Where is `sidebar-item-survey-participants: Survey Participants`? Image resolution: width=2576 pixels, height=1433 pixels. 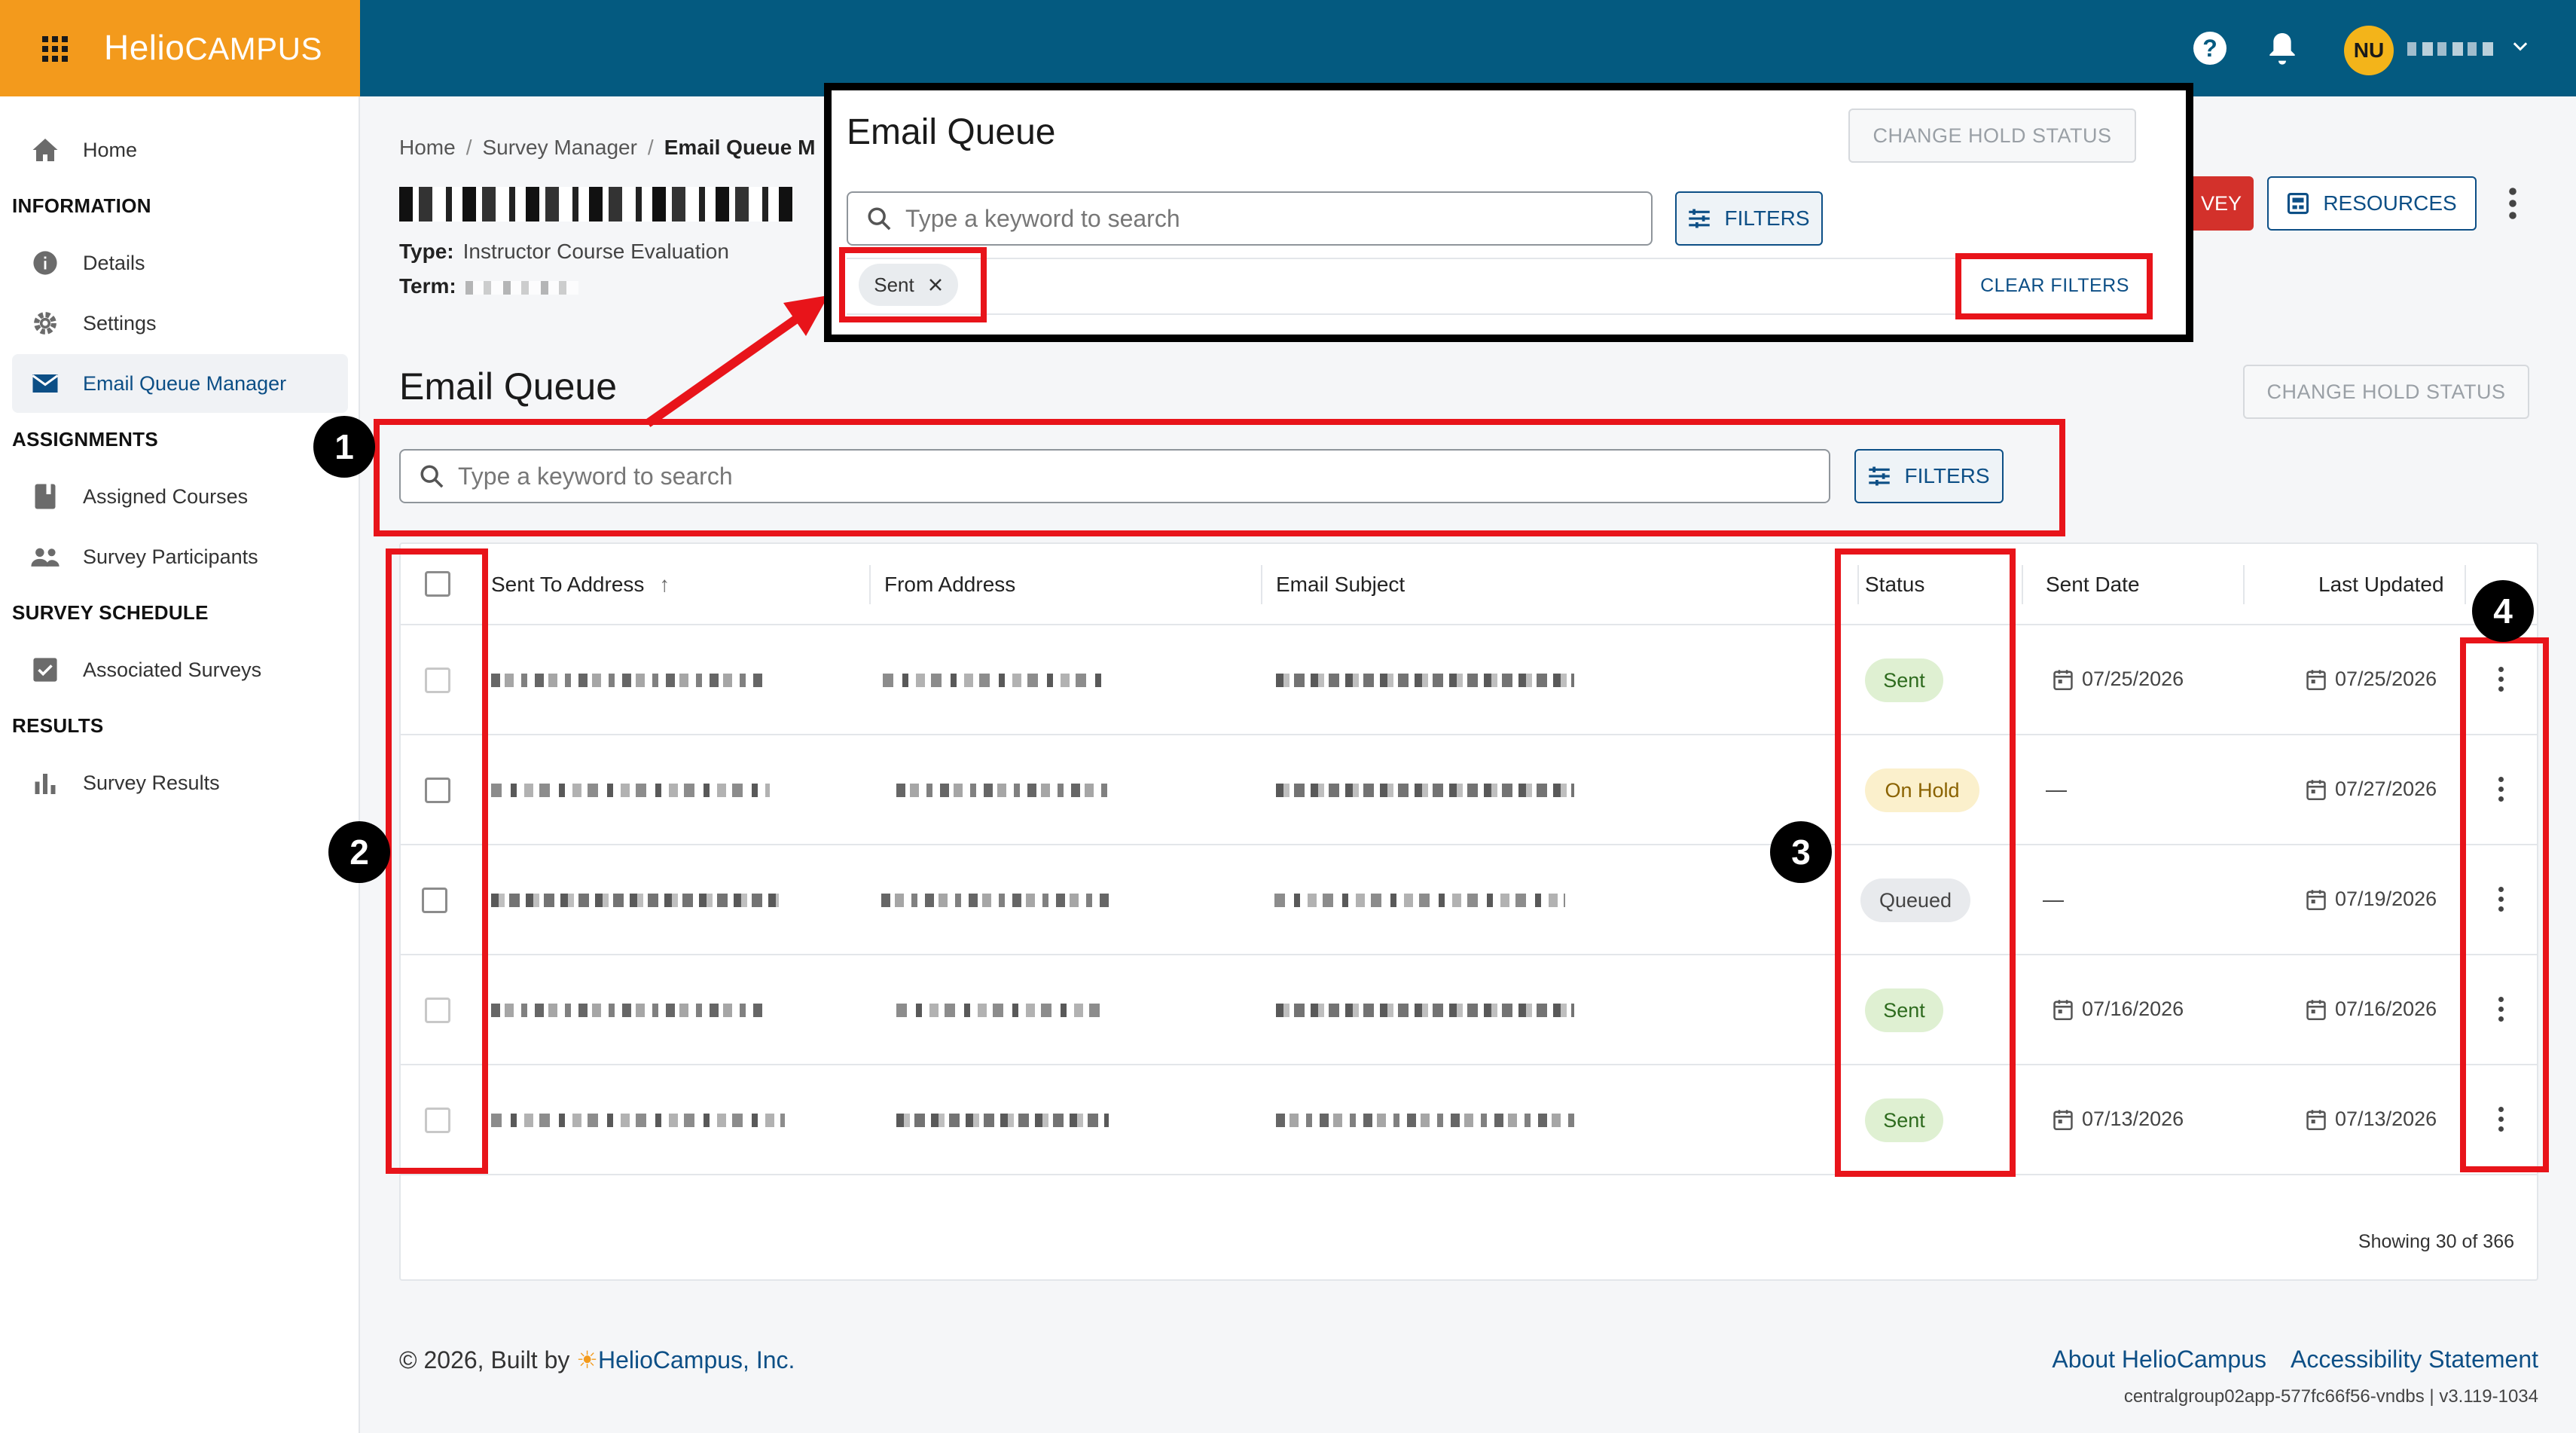 sidebar-item-survey-participants: Survey Participants is located at coordinates (180, 556).